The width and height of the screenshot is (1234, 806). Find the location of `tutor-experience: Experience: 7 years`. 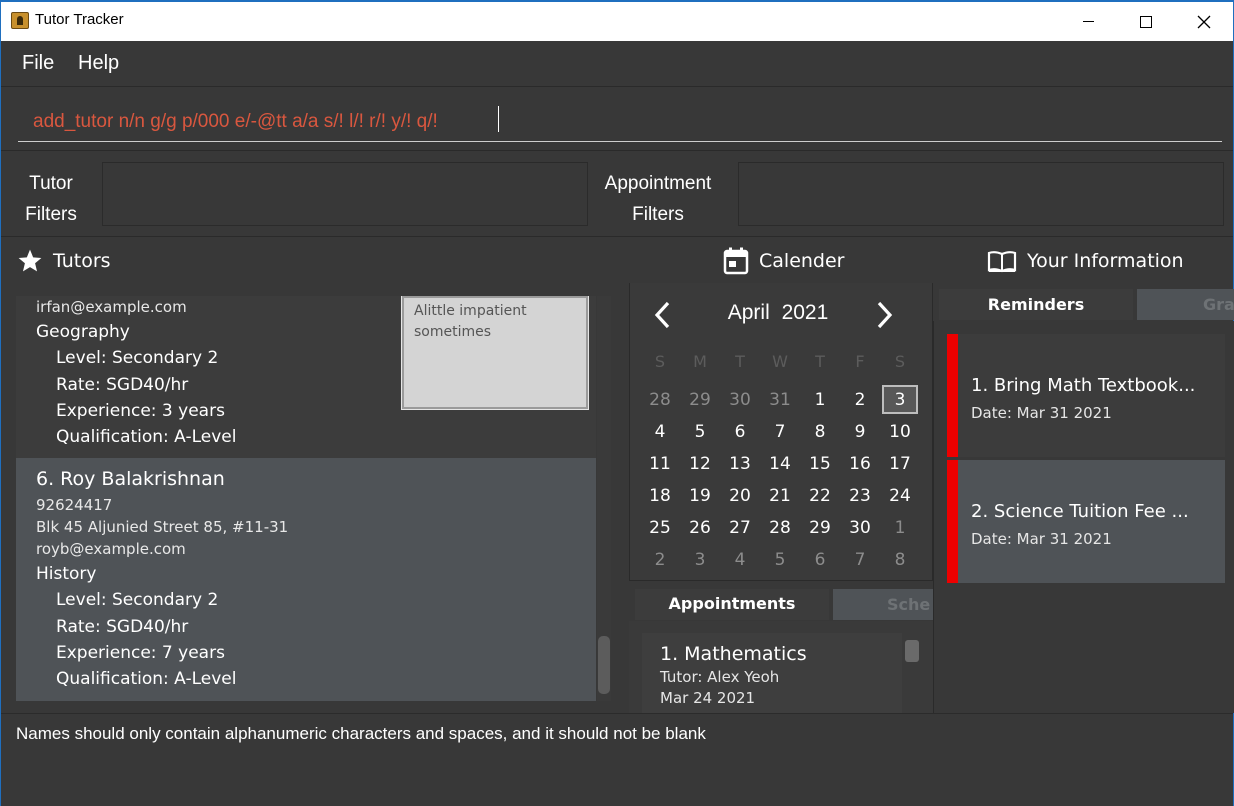

tutor-experience: Experience: 7 years is located at coordinates (140, 653).